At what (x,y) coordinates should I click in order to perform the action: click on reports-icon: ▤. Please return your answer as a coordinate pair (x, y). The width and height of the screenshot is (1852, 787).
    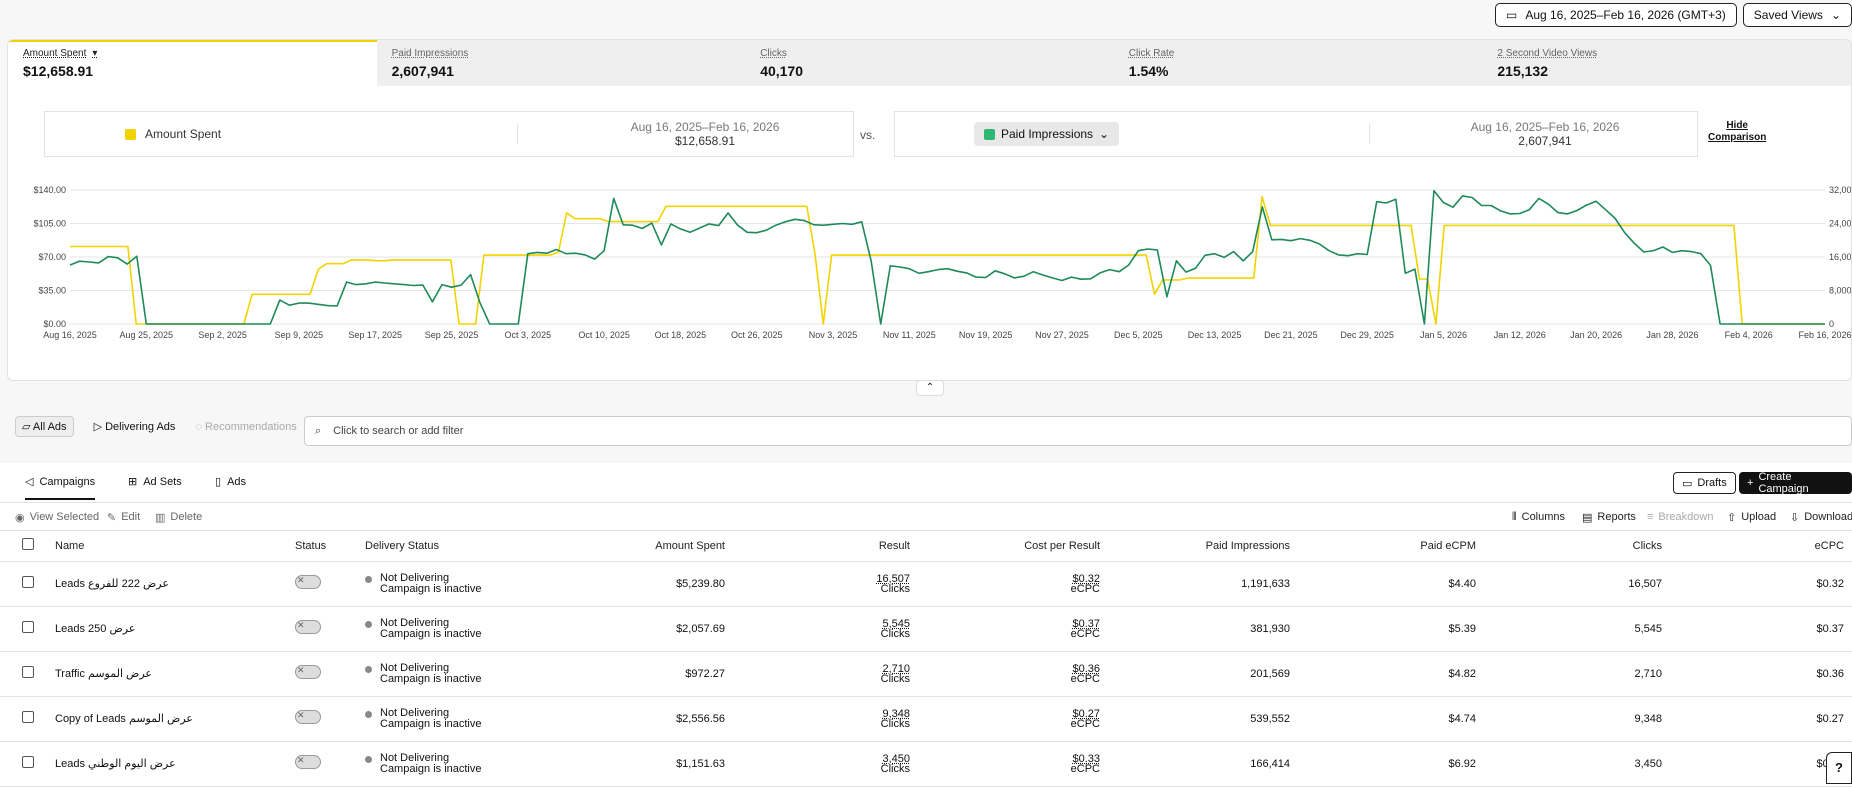
    Looking at the image, I should click on (1587, 518).